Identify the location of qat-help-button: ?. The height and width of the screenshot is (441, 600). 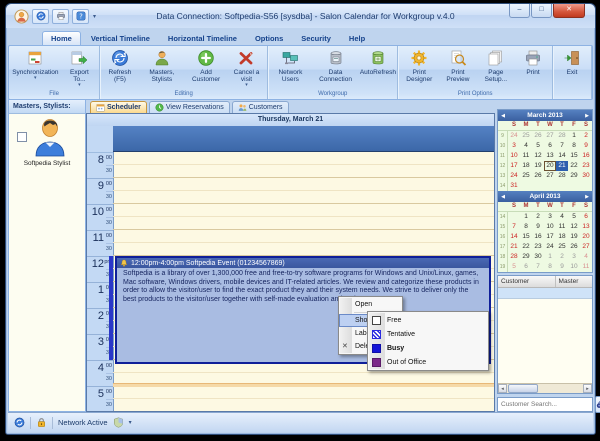
(80, 16).